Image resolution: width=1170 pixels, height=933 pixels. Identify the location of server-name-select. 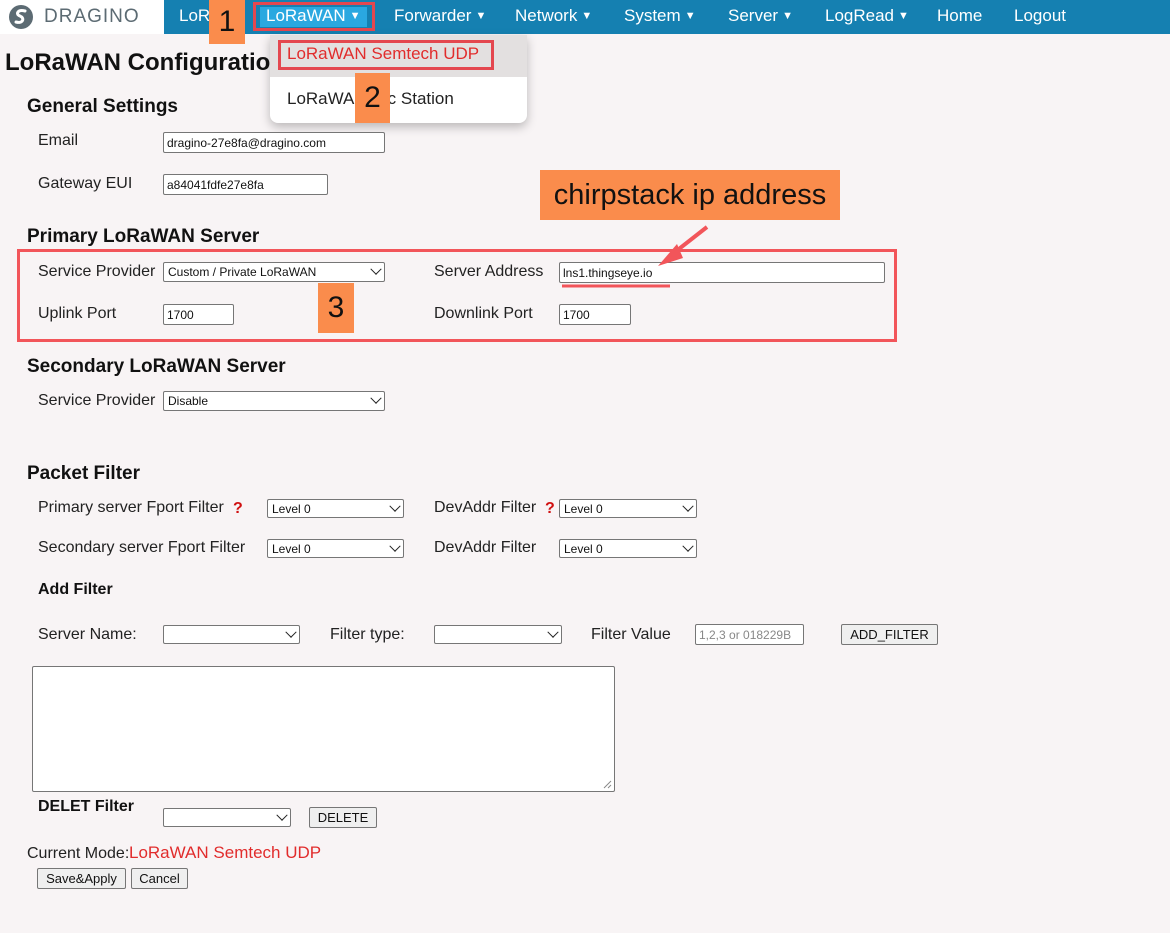
(231, 634).